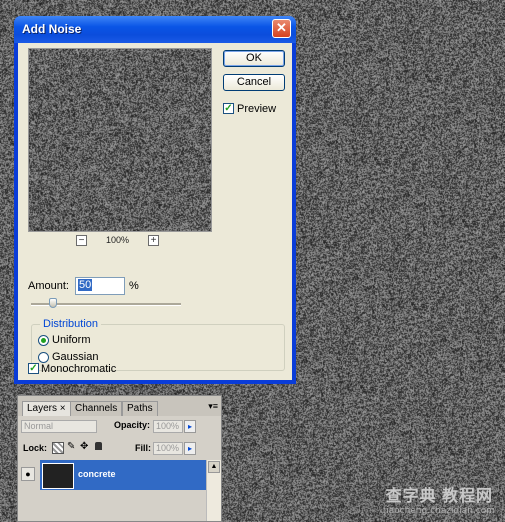 This screenshot has height=522, width=505. What do you see at coordinates (43, 357) in the screenshot?
I see `gaussian-radio` at bounding box center [43, 357].